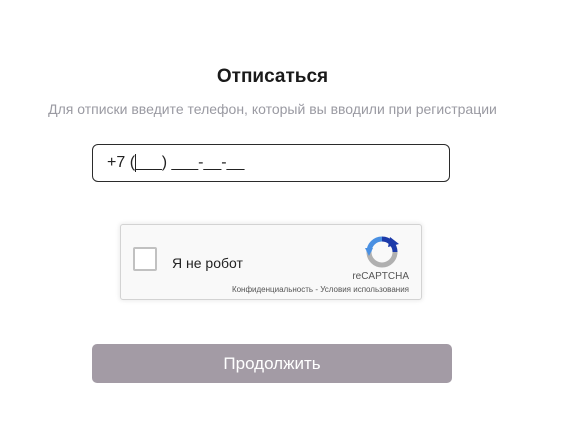 The height and width of the screenshot is (428, 565). I want to click on recaptcha-privacy-link: Конфиденциальность, so click(272, 289).